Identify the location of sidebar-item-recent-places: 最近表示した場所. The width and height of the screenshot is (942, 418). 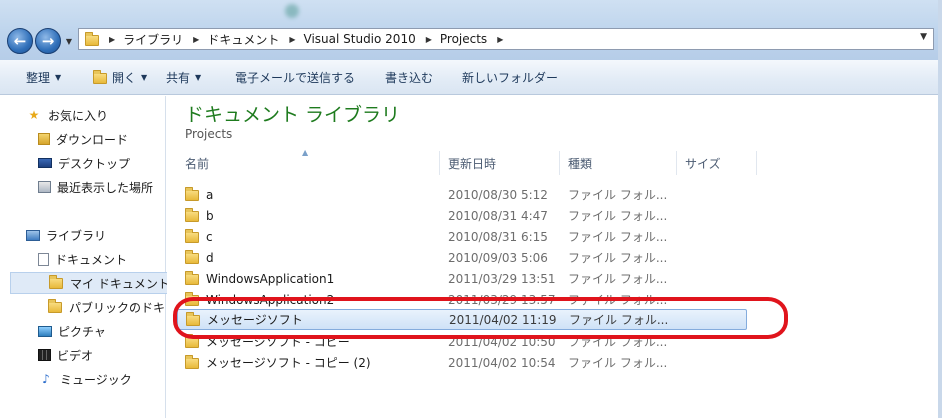
(95, 187).